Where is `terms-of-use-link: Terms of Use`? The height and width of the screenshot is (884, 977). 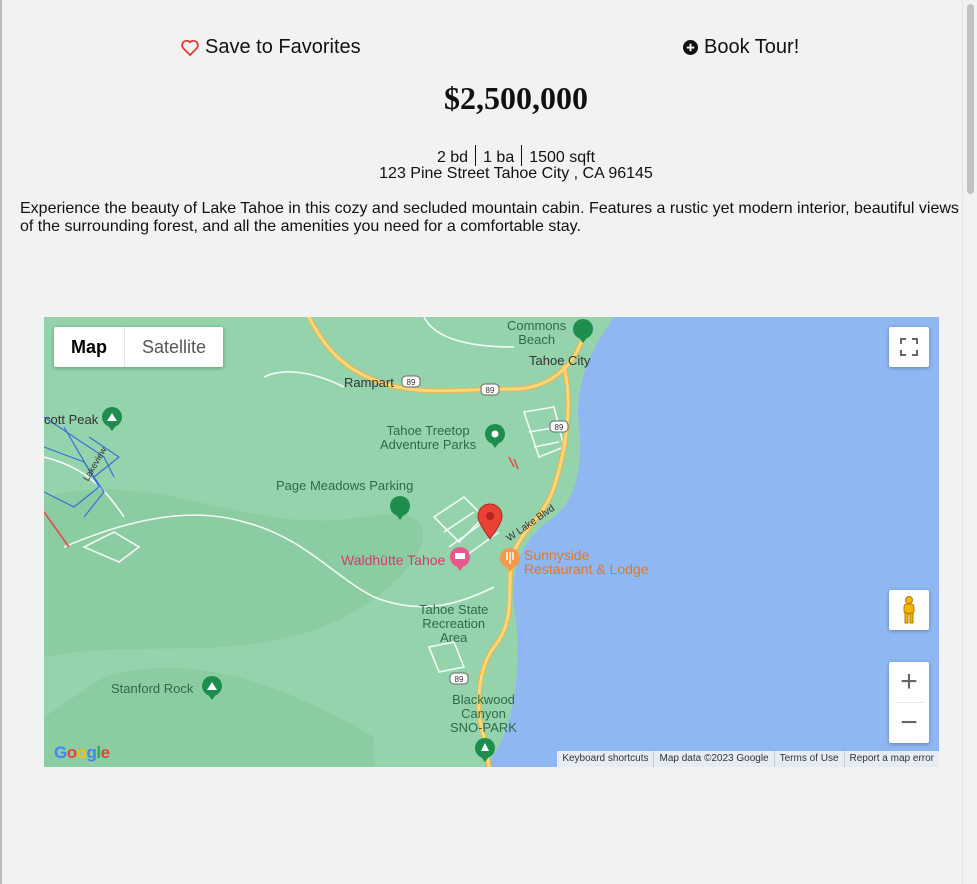
terms-of-use-link: Terms of Use is located at coordinates (808, 759).